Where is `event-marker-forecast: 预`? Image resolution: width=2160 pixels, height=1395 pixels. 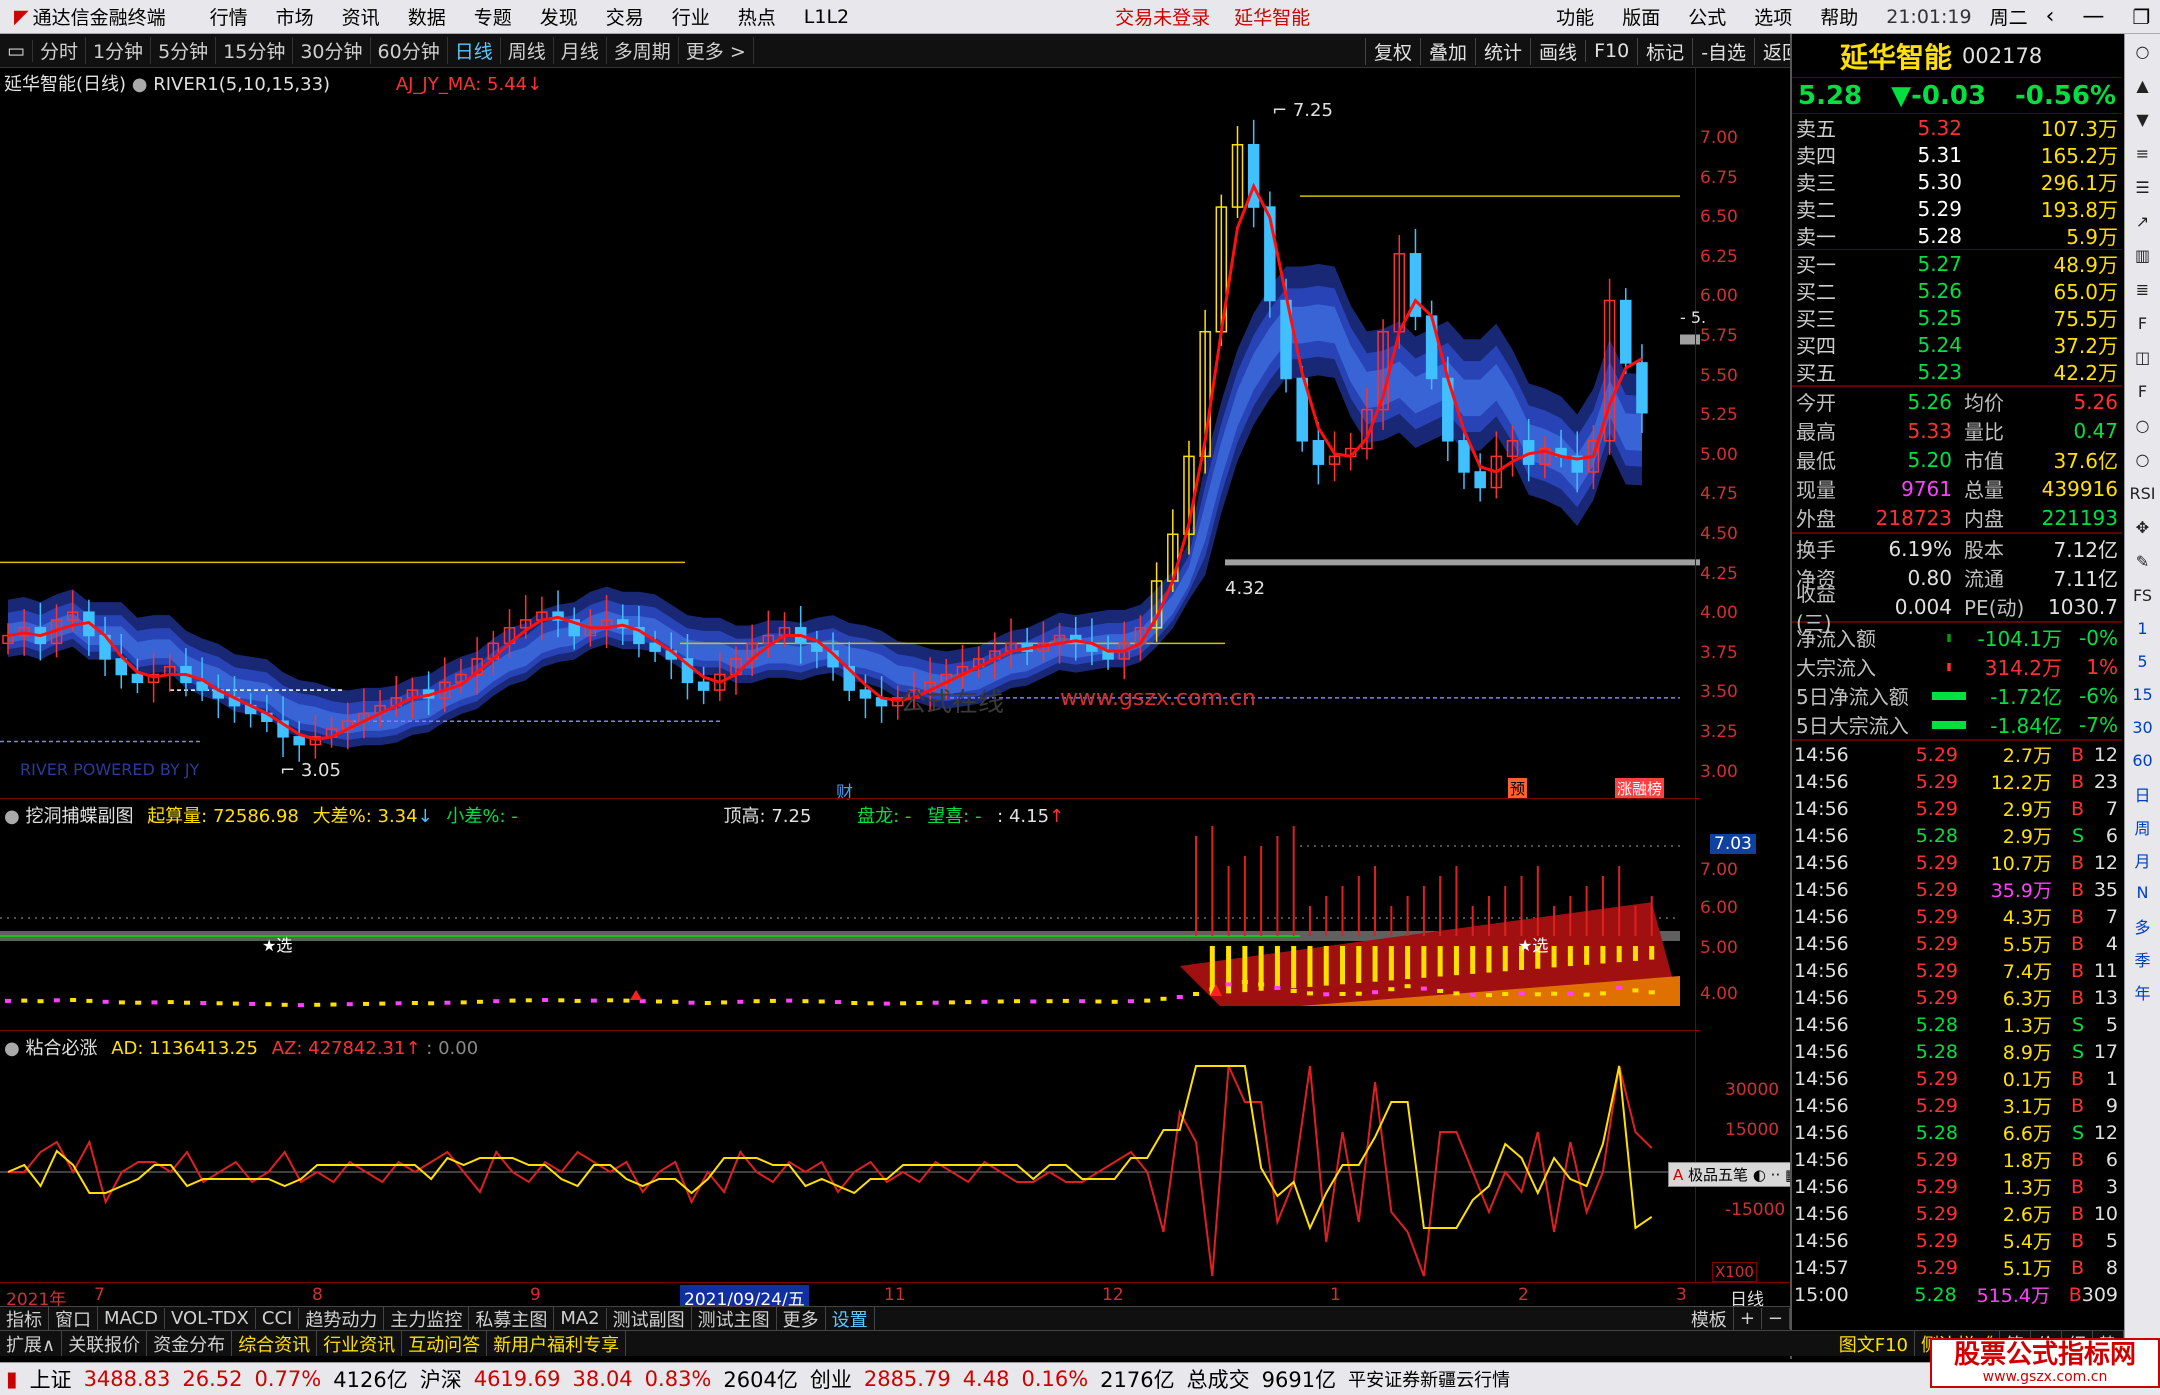
event-marker-forecast: 预 is located at coordinates (1518, 788).